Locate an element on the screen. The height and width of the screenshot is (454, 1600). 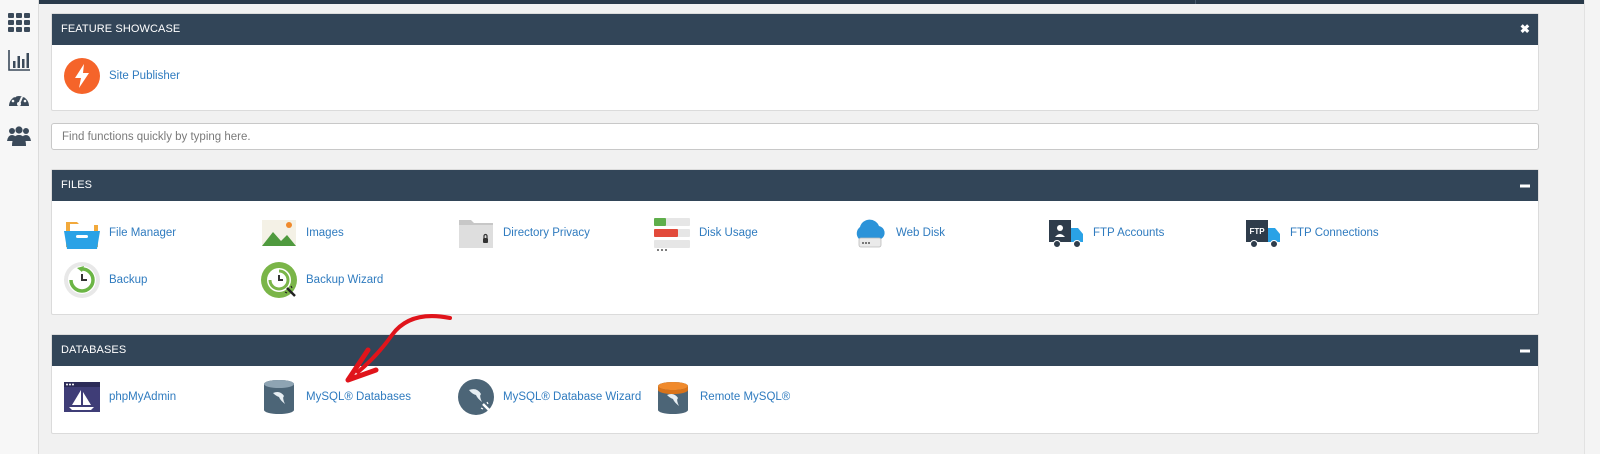
close-button: ✖ is located at coordinates (1525, 29).